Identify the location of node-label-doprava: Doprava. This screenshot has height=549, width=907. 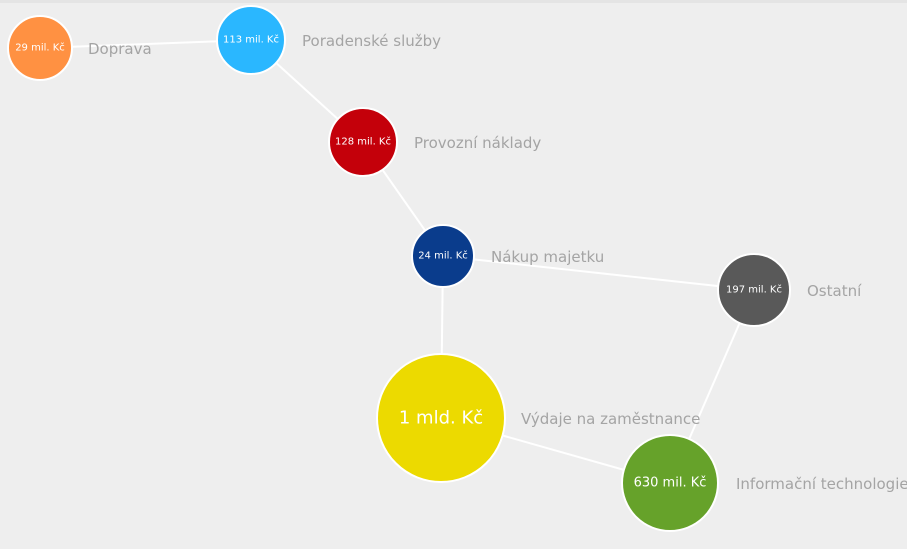
(120, 49).